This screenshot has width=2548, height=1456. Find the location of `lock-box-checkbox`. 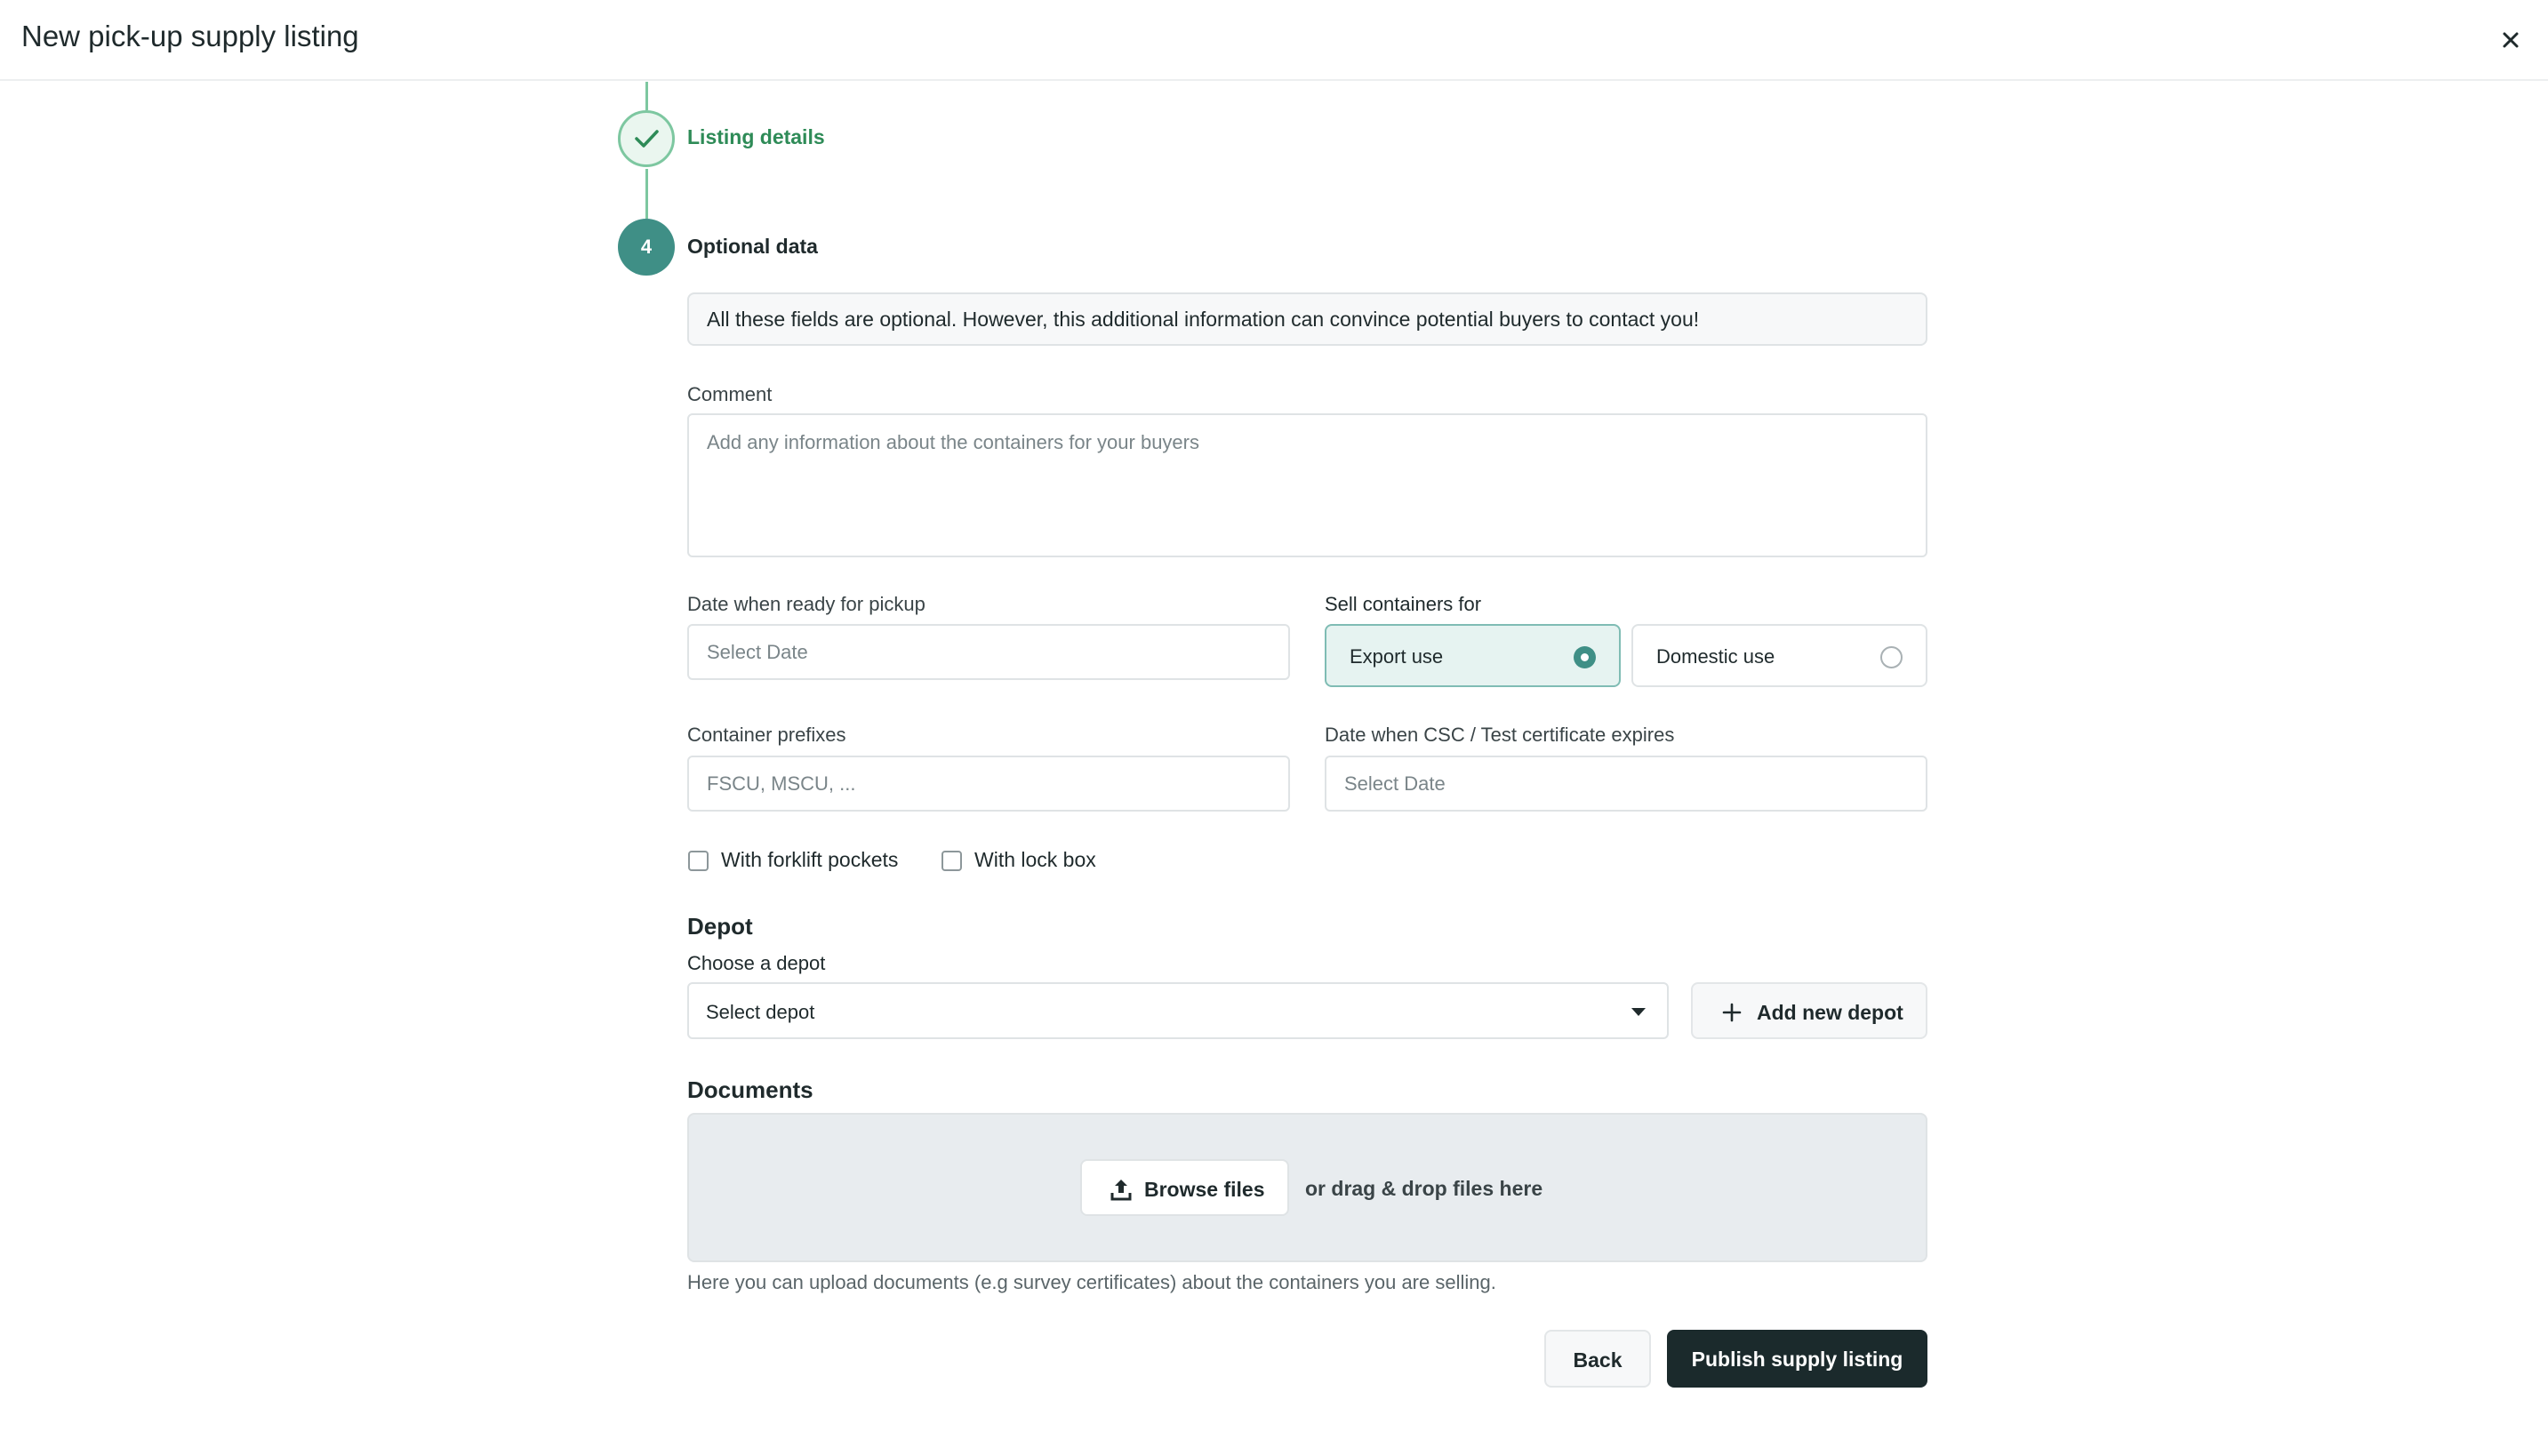

lock-box-checkbox is located at coordinates (952, 861).